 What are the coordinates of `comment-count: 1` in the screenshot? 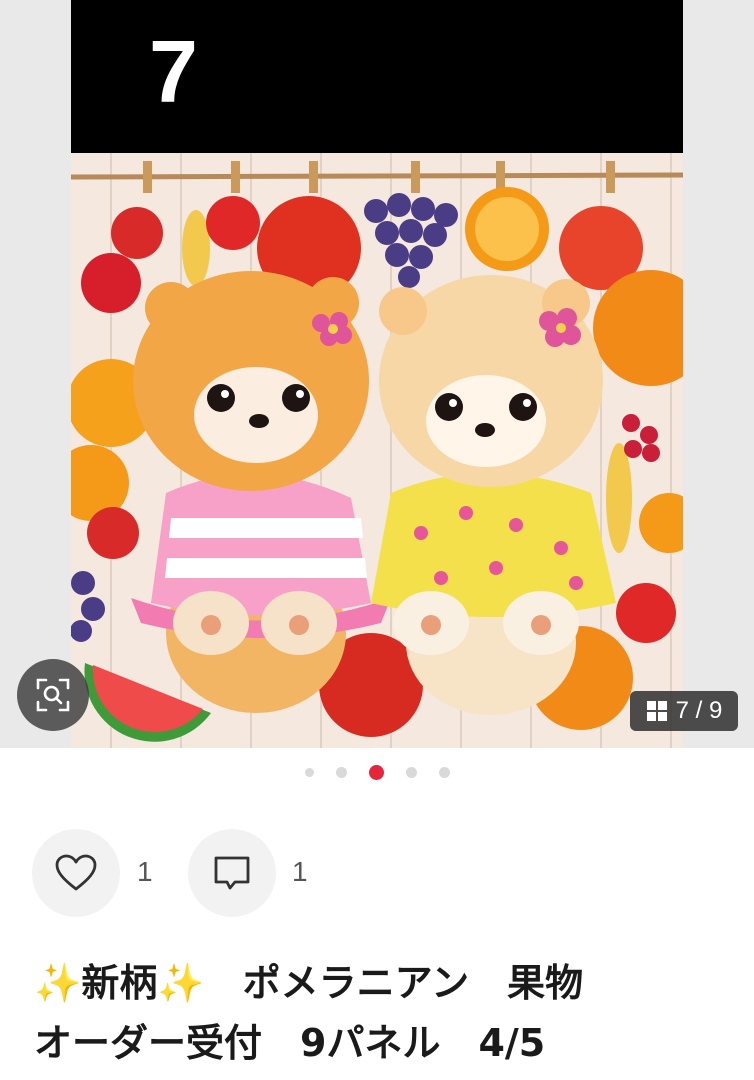 It's located at (300, 871).